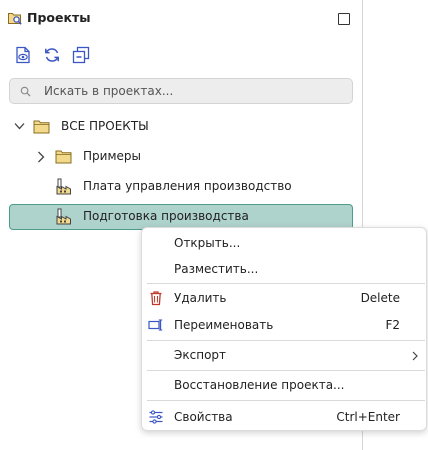 This screenshot has height=450, width=428. Describe the element at coordinates (284, 298) in the screenshot. I see `menu-item-delete: Удалить Delete` at that location.